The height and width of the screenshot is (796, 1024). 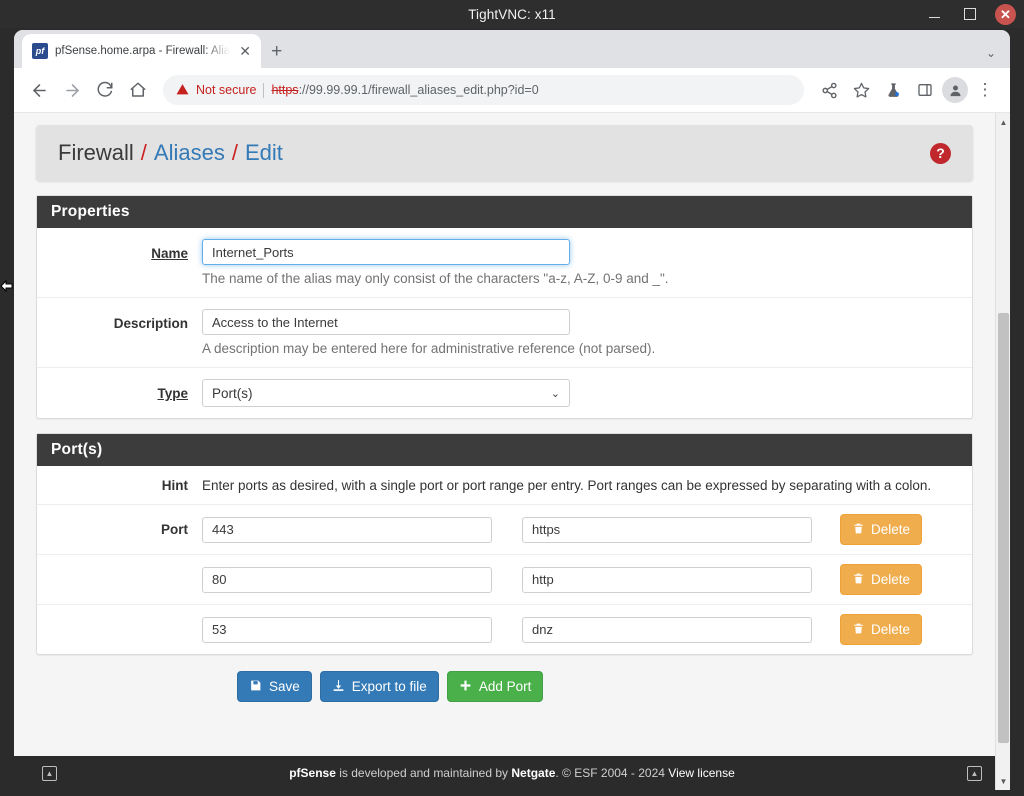 What do you see at coordinates (172, 393) in the screenshot?
I see `type-label: Type` at bounding box center [172, 393].